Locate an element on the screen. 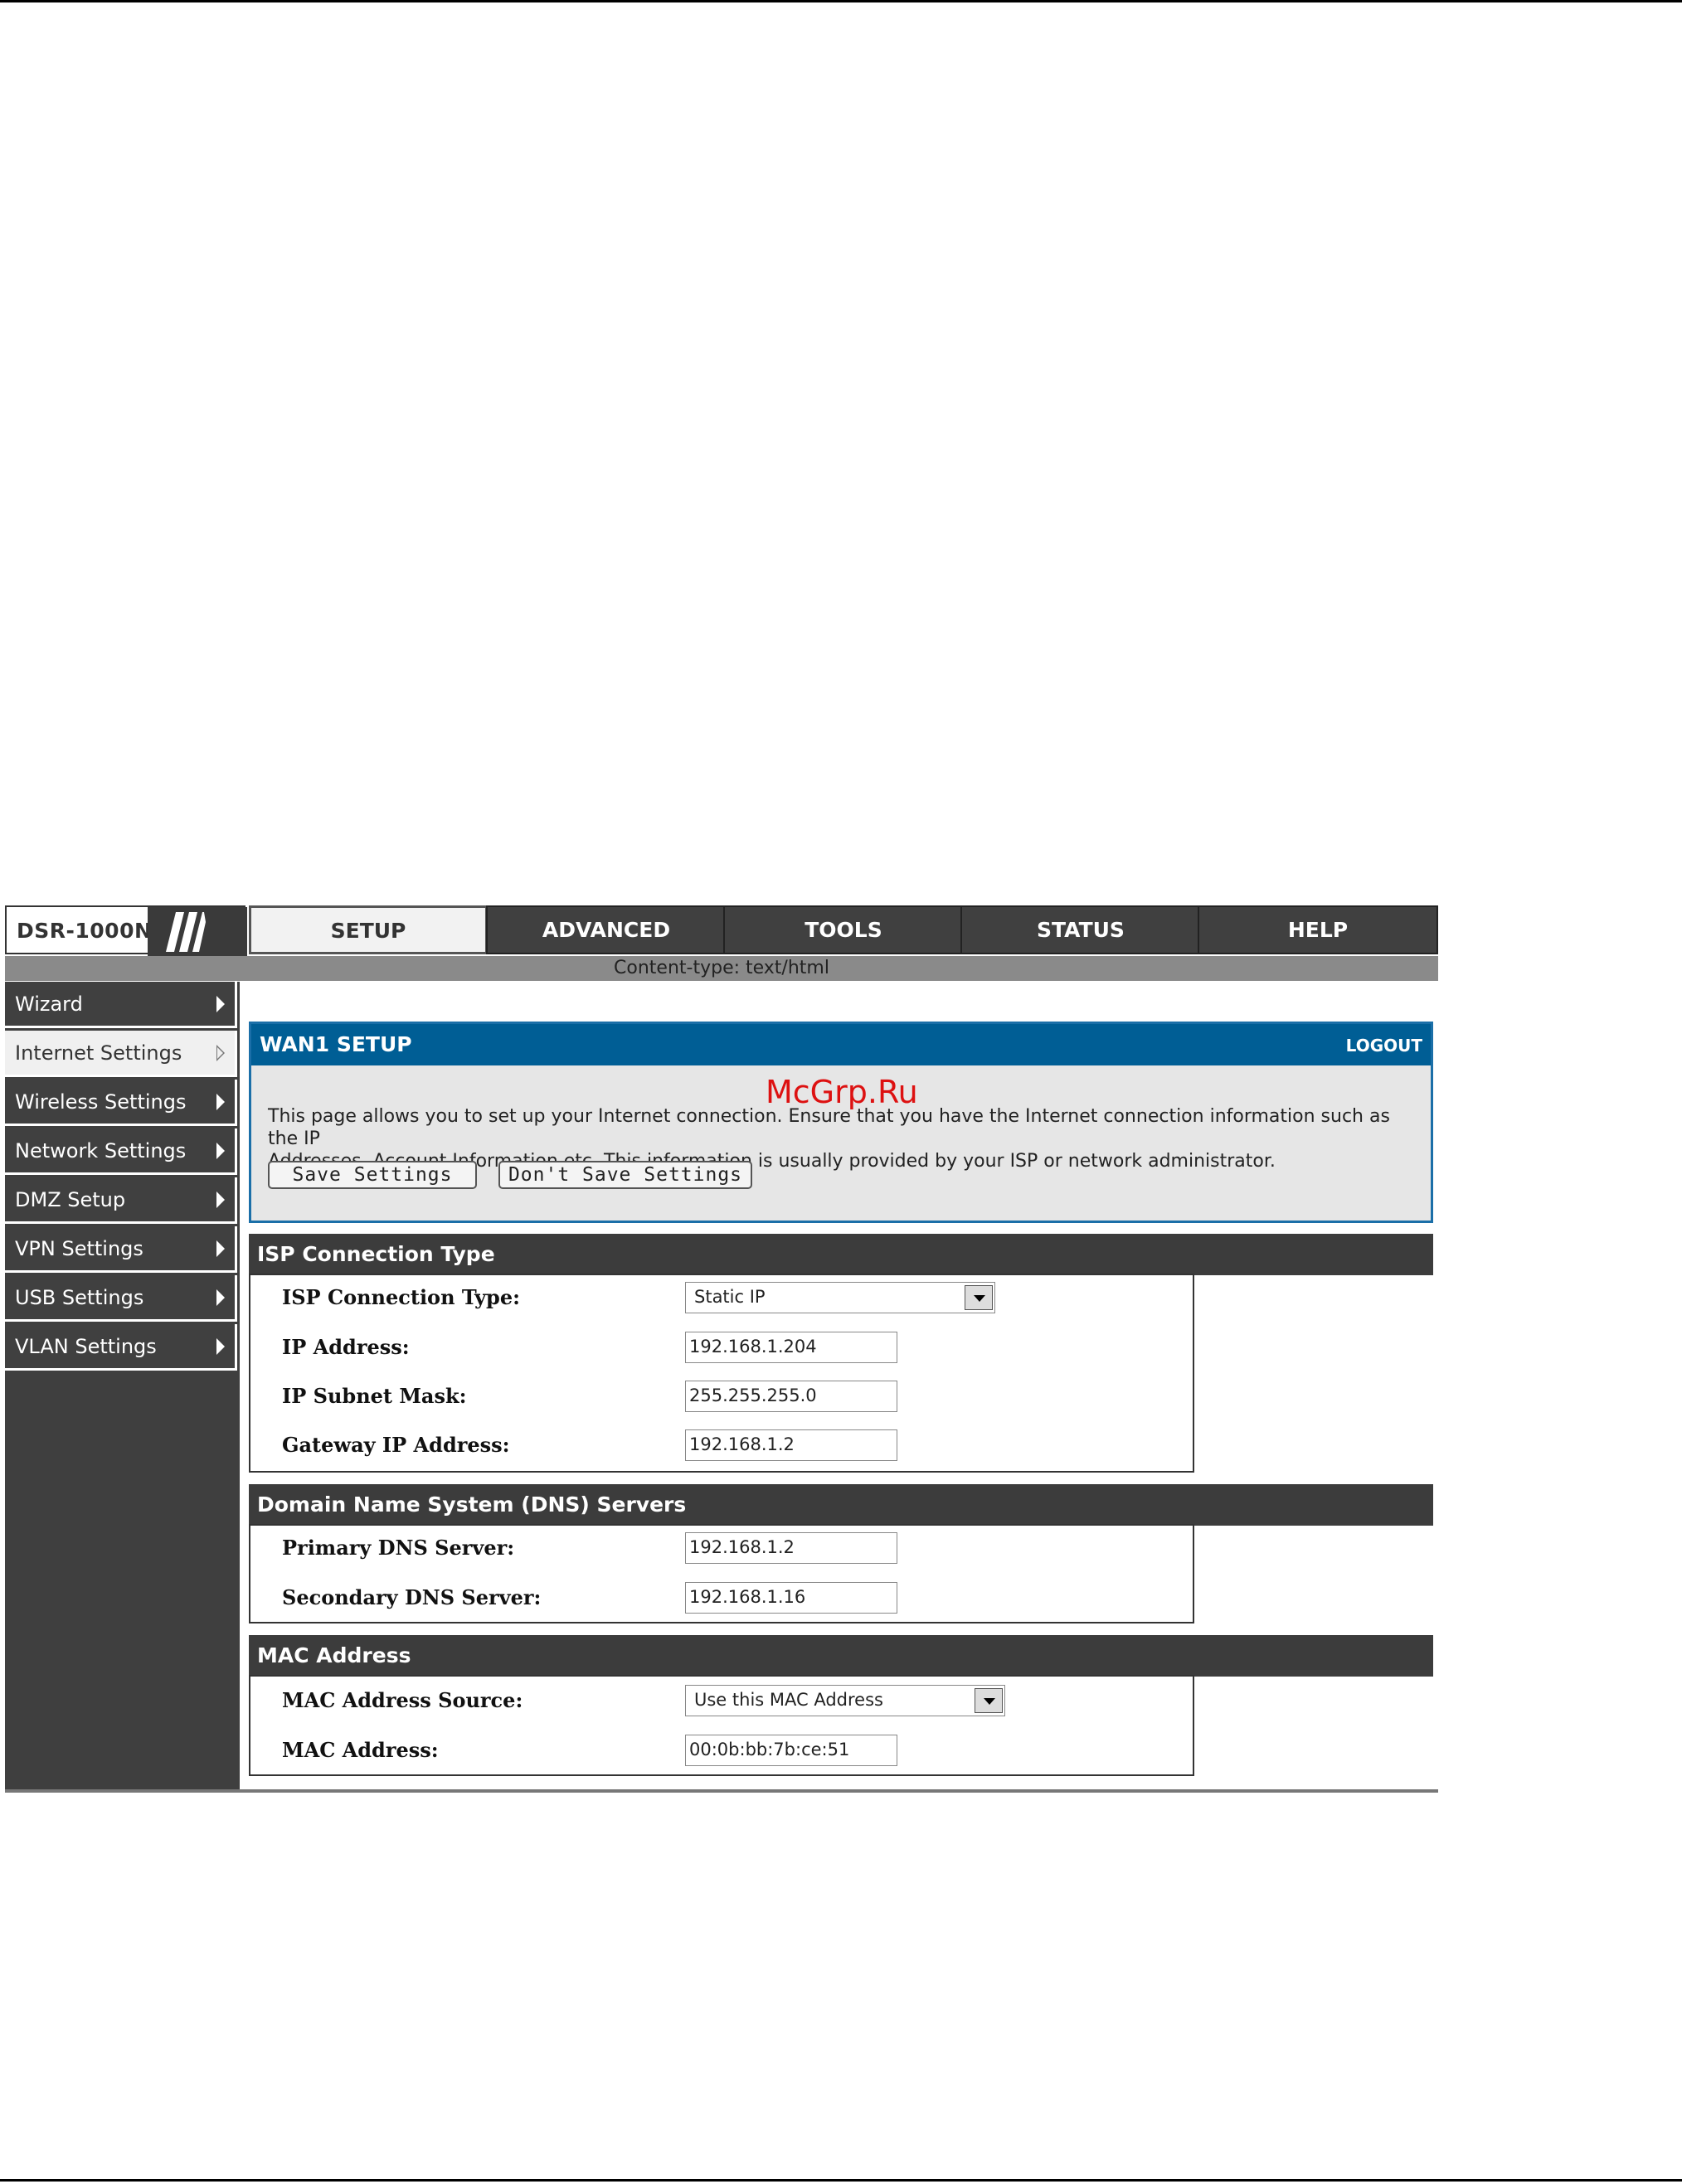 Image resolution: width=1682 pixels, height=2184 pixels. page-bottom-rule is located at coordinates (841, 2180).